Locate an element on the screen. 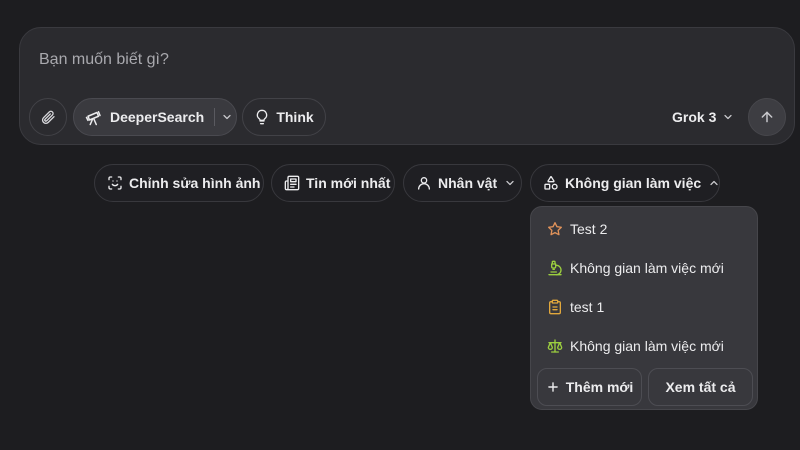 The image size is (800, 450). think-button: Think is located at coordinates (284, 117).